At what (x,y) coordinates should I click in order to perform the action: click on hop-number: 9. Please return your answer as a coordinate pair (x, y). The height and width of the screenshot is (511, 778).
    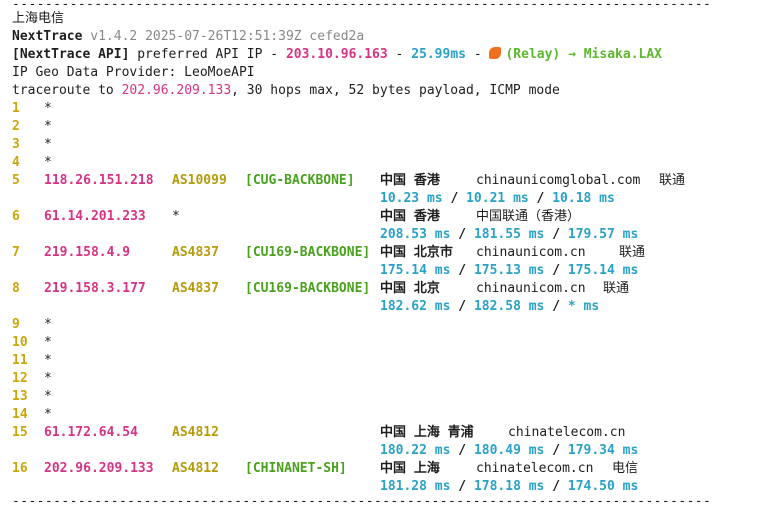
    Looking at the image, I should click on (16, 324).